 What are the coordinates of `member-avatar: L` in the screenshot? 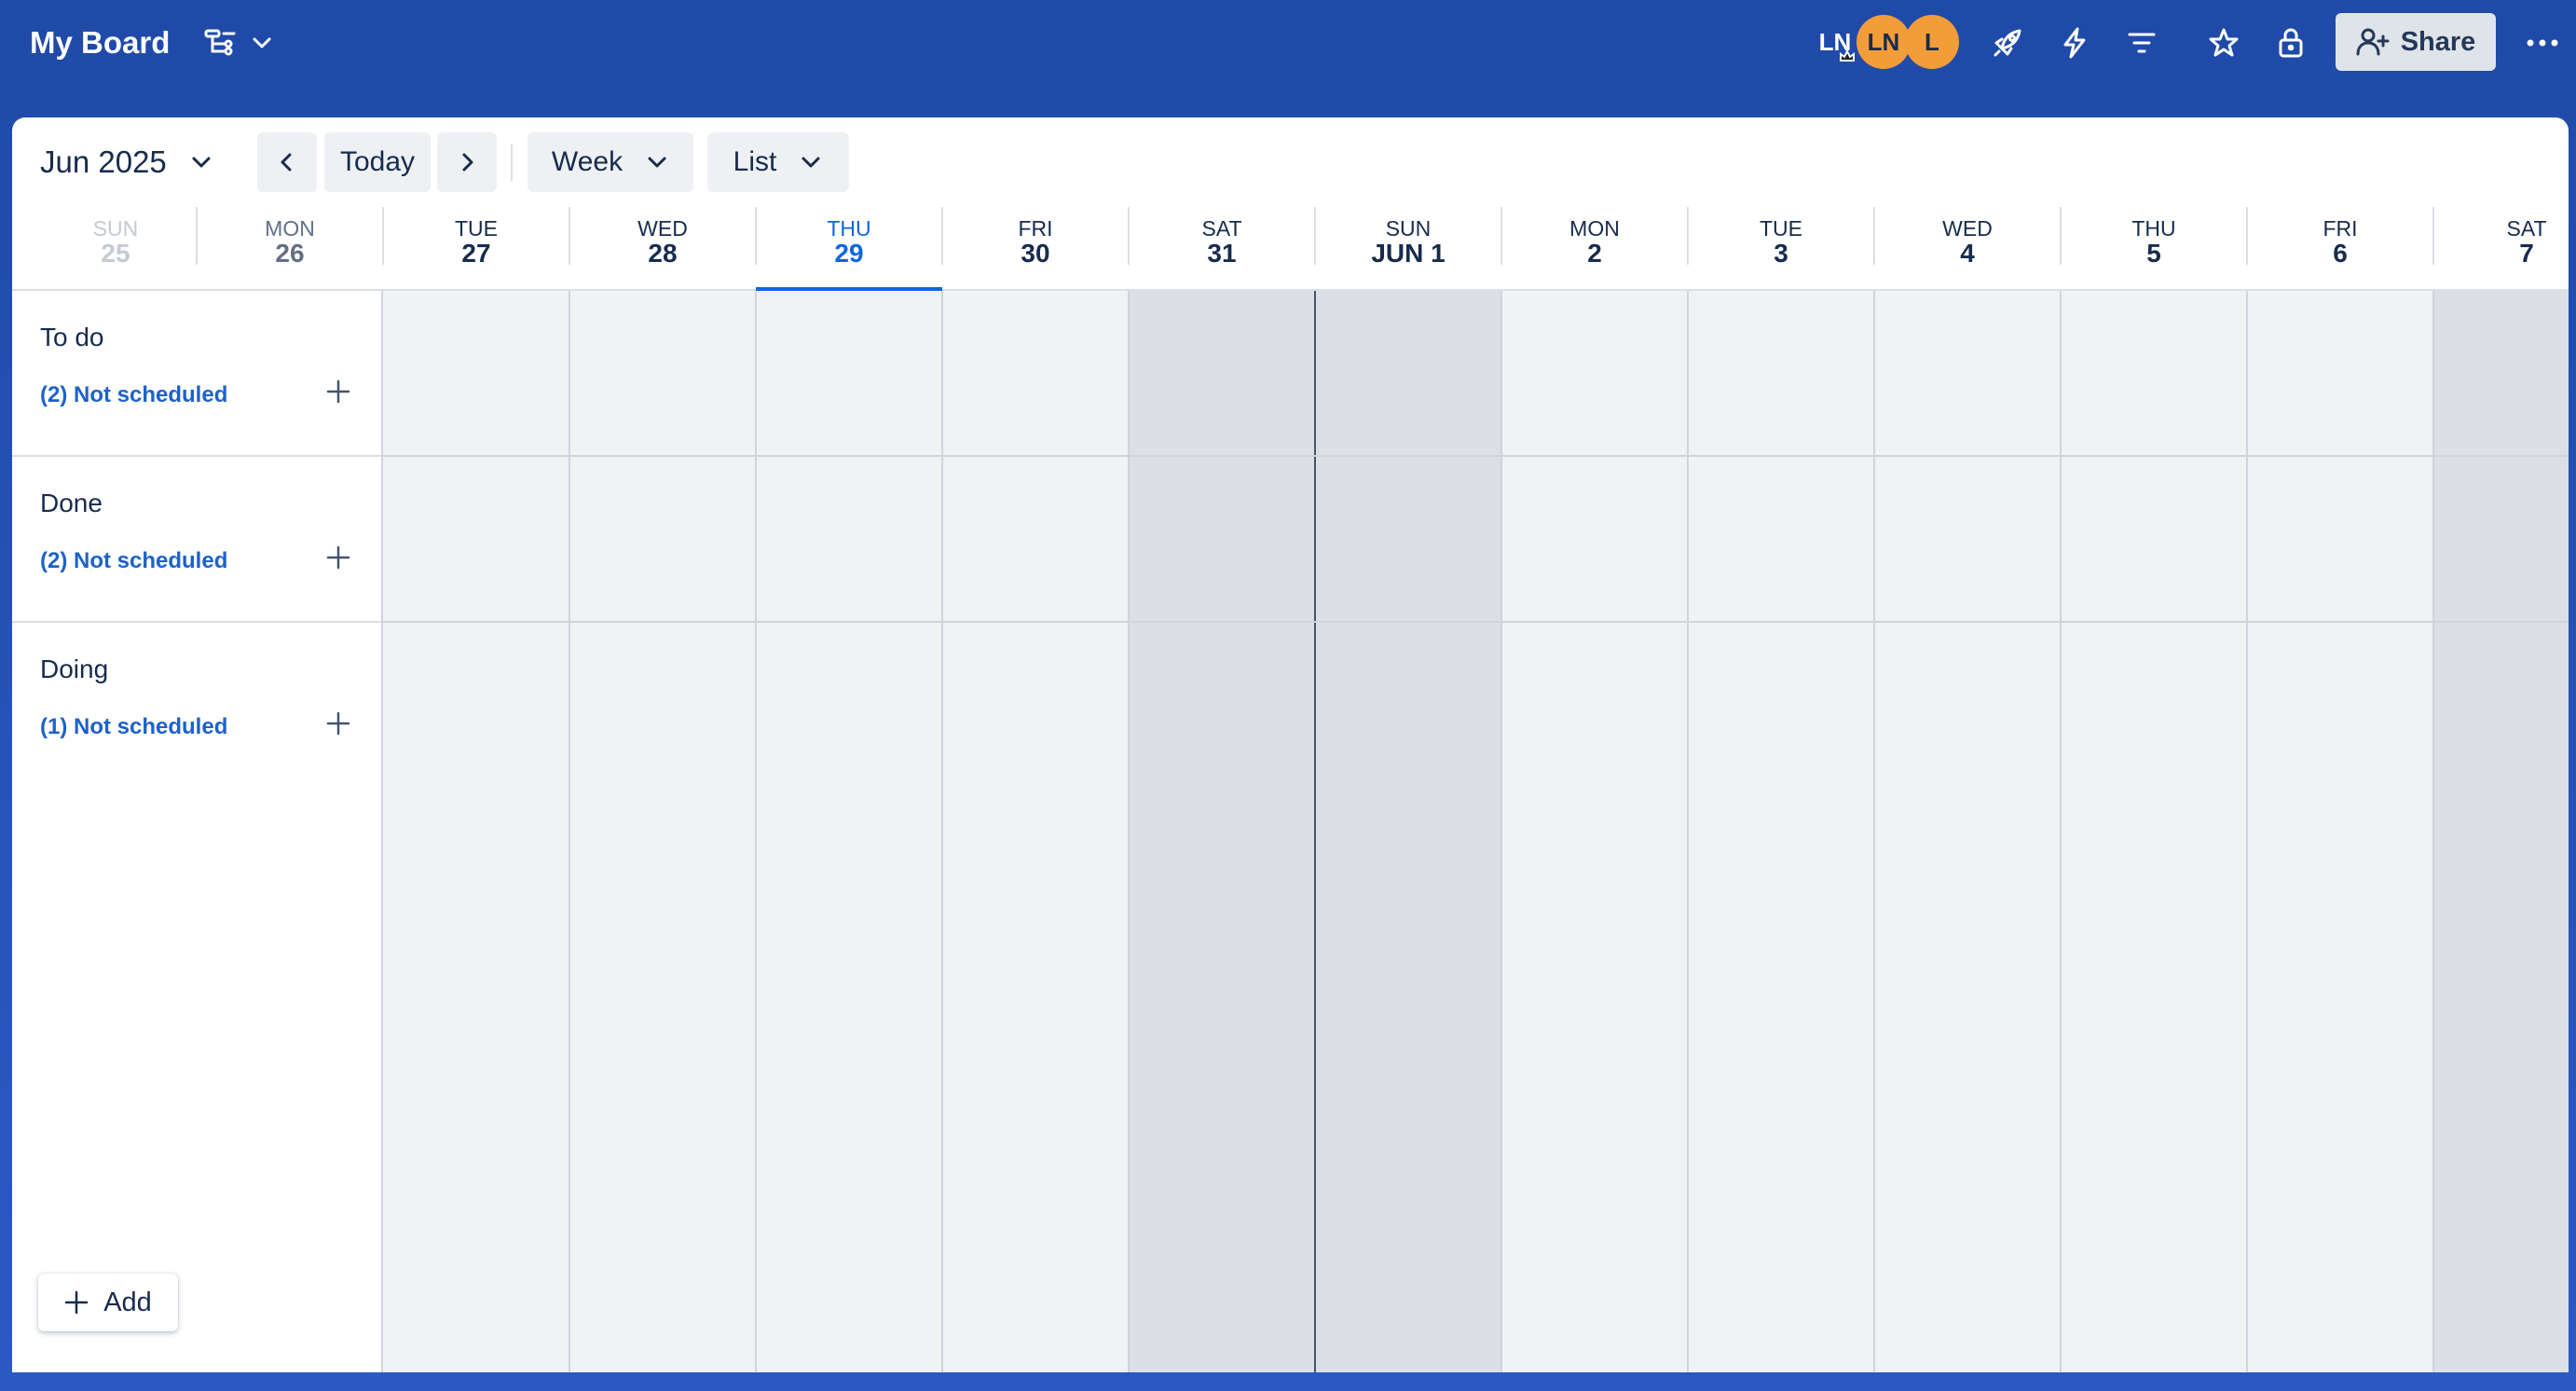 It's located at (1932, 42).